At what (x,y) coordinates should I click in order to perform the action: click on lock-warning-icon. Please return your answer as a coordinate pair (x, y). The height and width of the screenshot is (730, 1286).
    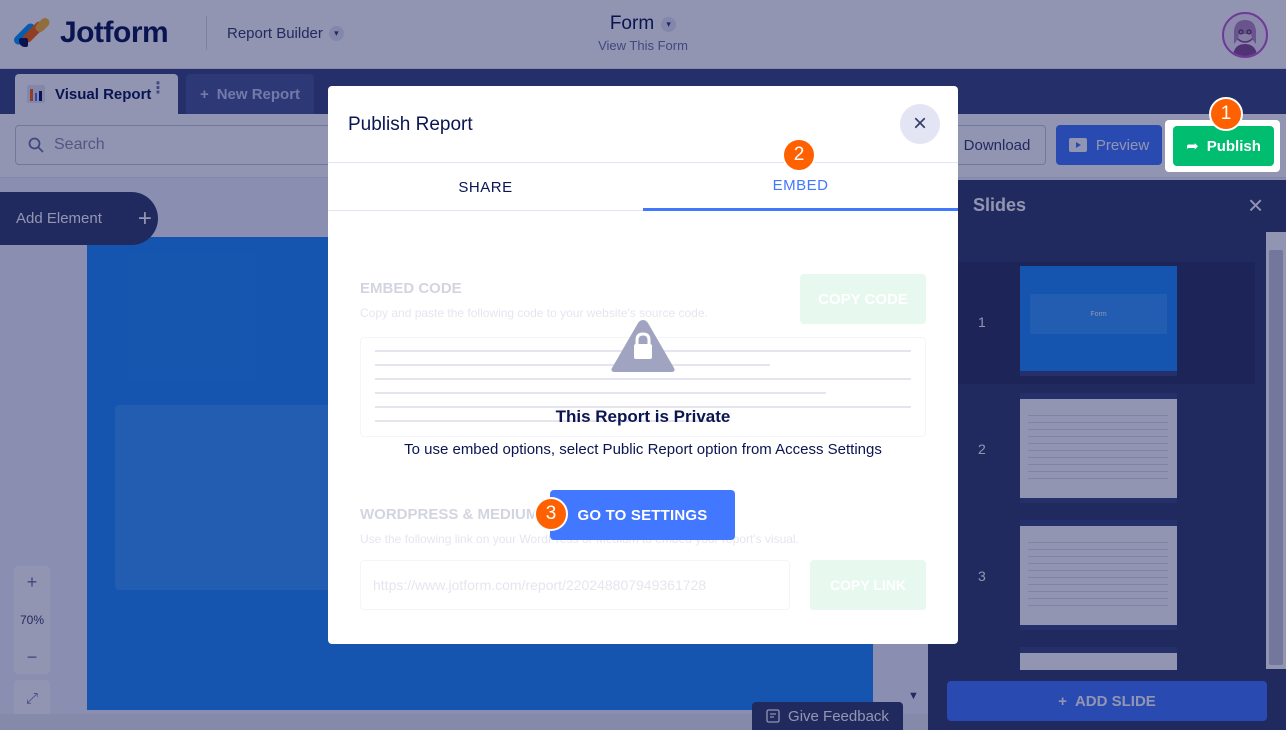
    Looking at the image, I should click on (643, 346).